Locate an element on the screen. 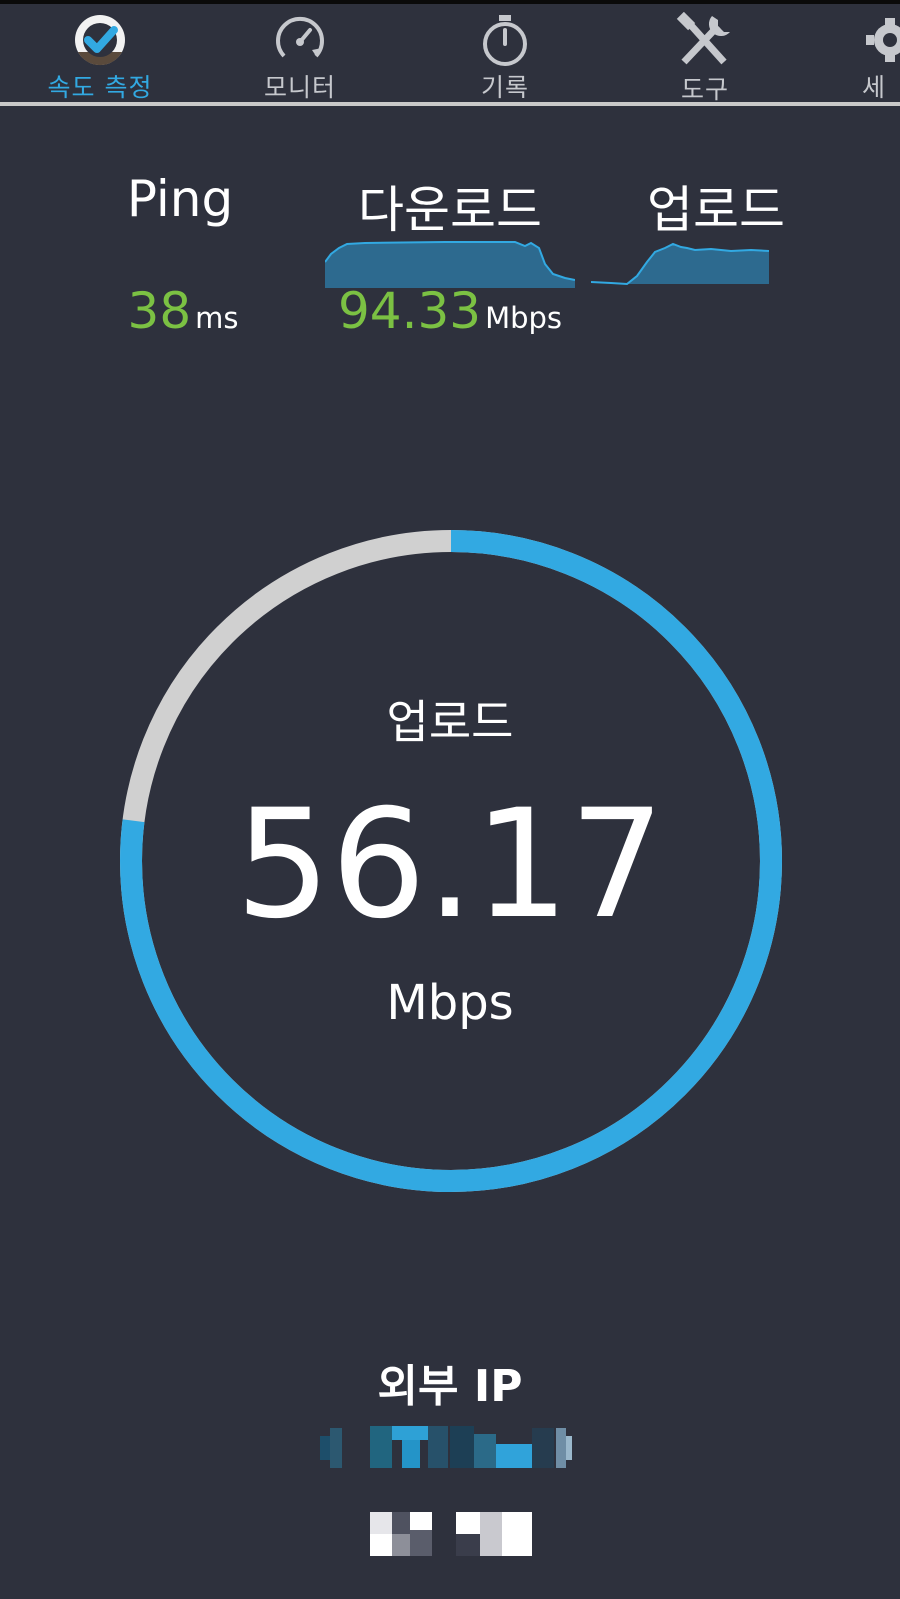  ping-result: 38 ms is located at coordinates (183, 311).